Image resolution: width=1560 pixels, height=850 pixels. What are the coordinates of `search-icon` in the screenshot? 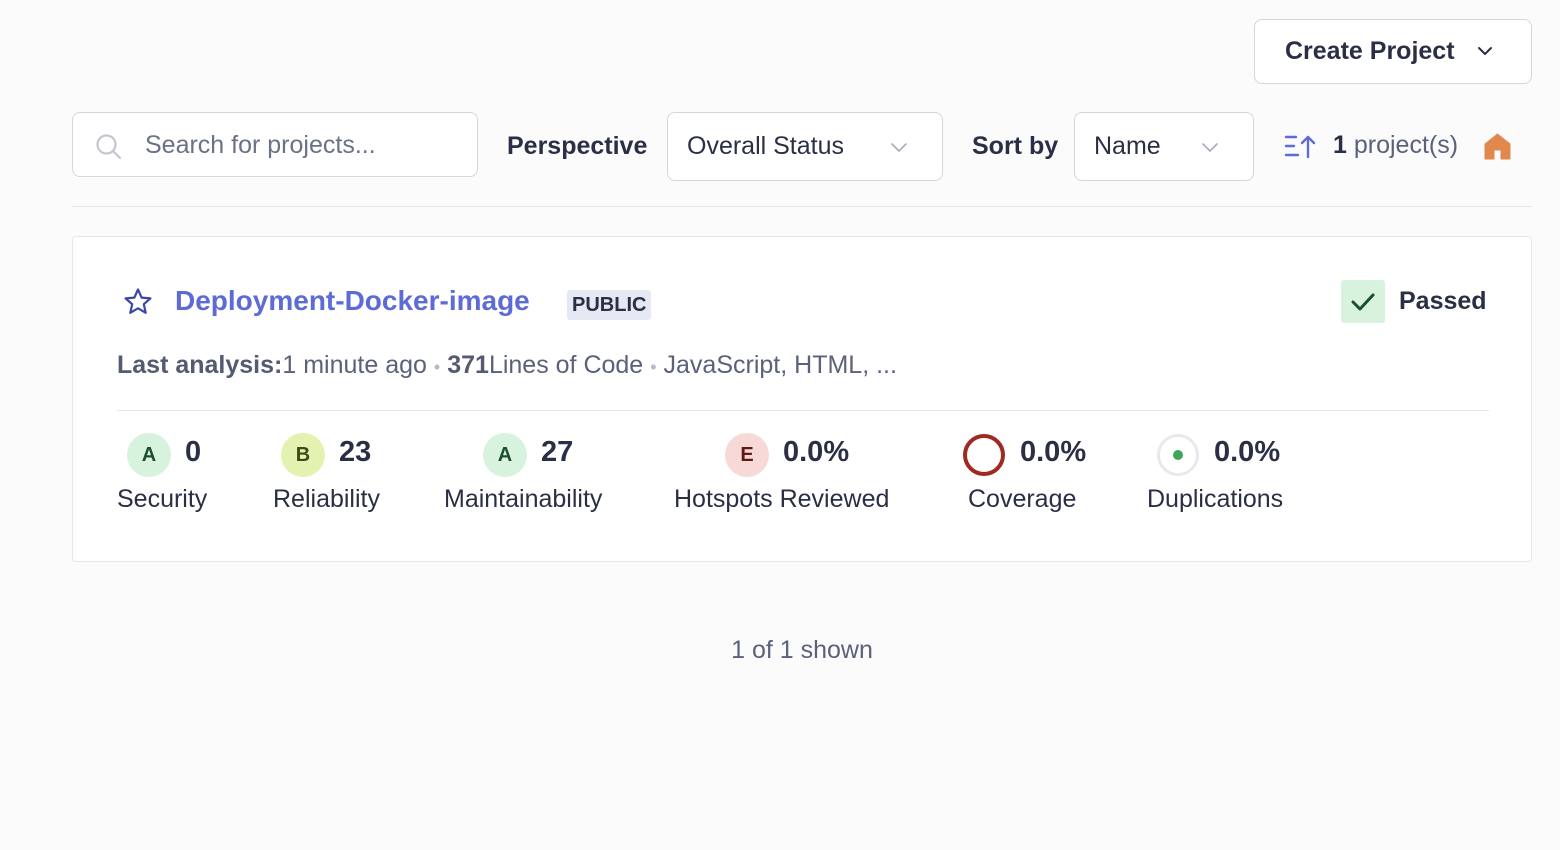 It's located at (109, 147).